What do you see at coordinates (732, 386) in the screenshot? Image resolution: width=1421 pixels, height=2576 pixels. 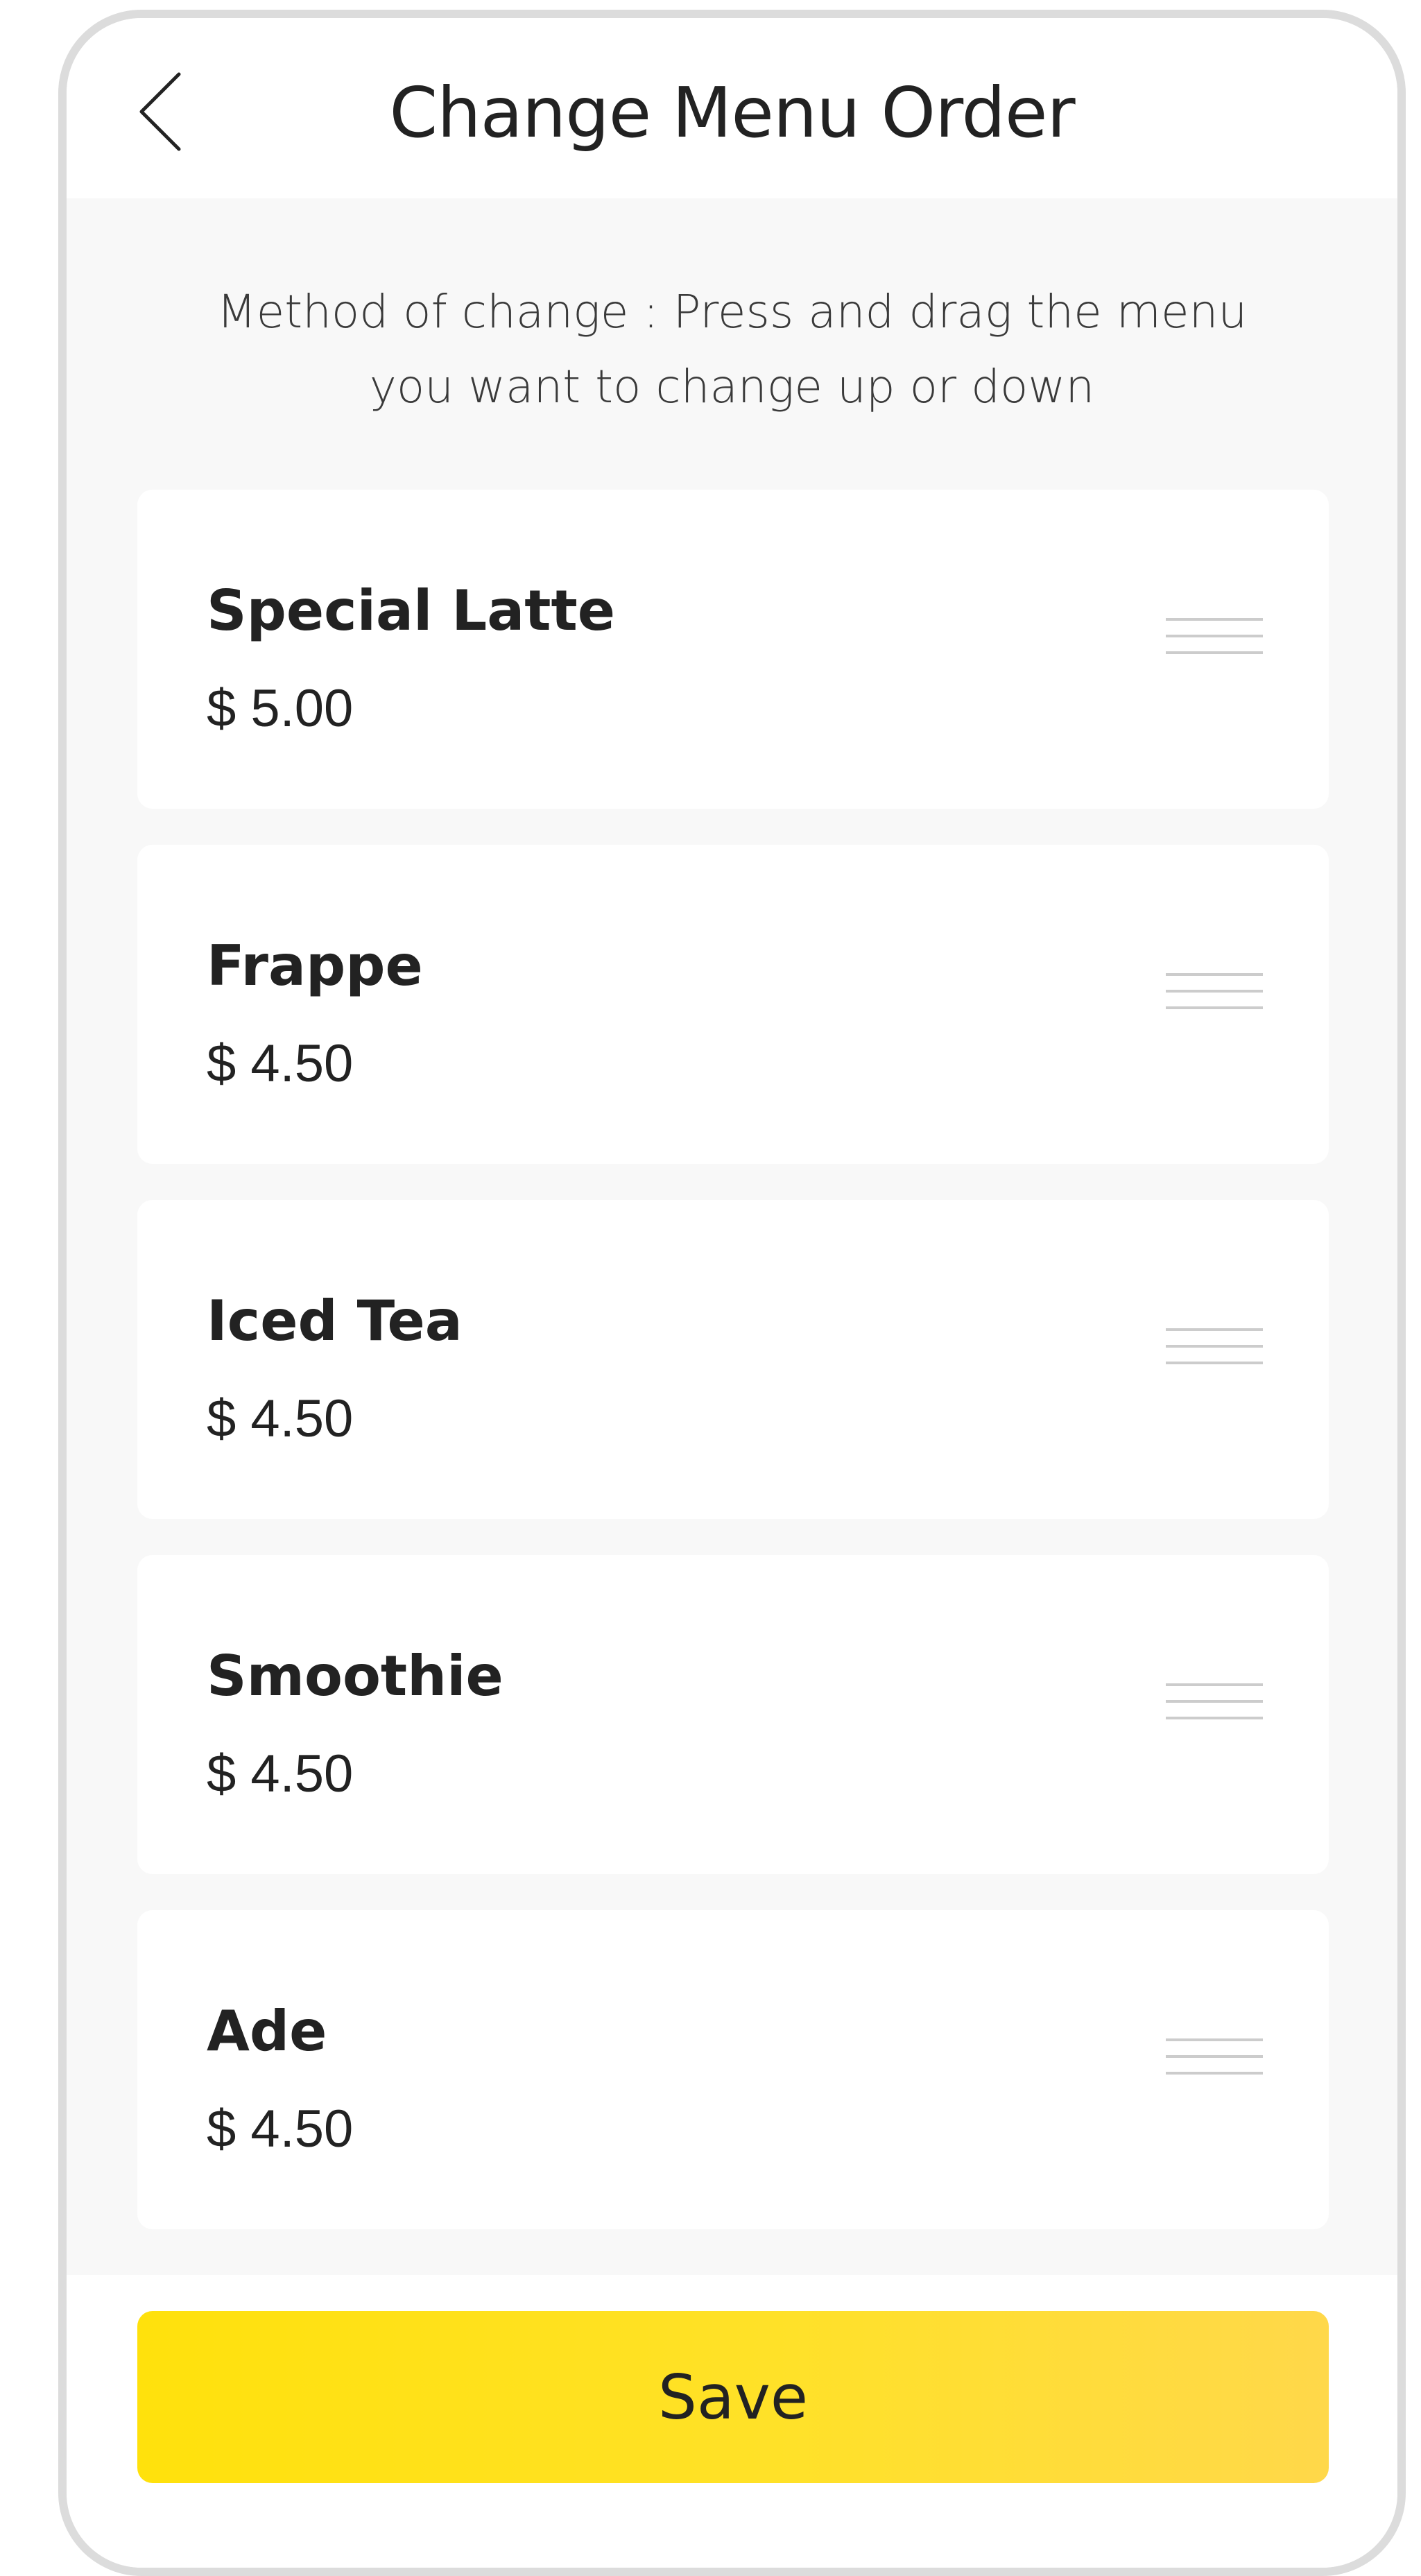 I see `instructions-line-2: you want to change up or down` at bounding box center [732, 386].